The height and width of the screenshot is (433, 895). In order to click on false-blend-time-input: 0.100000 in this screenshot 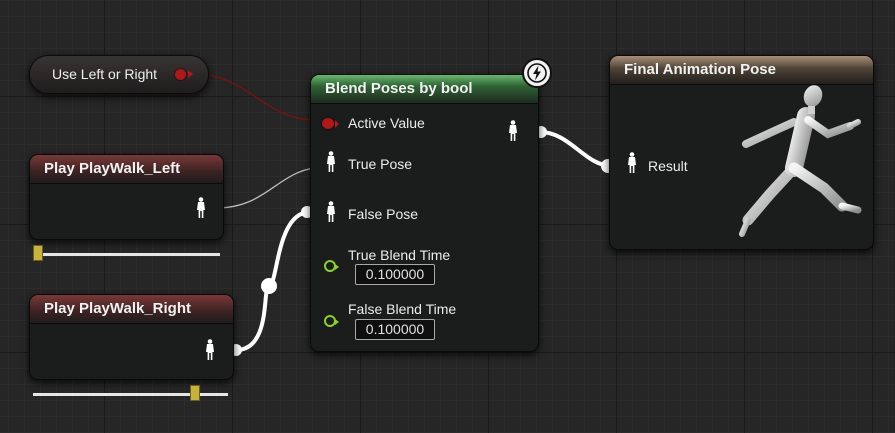, I will do `click(395, 329)`.